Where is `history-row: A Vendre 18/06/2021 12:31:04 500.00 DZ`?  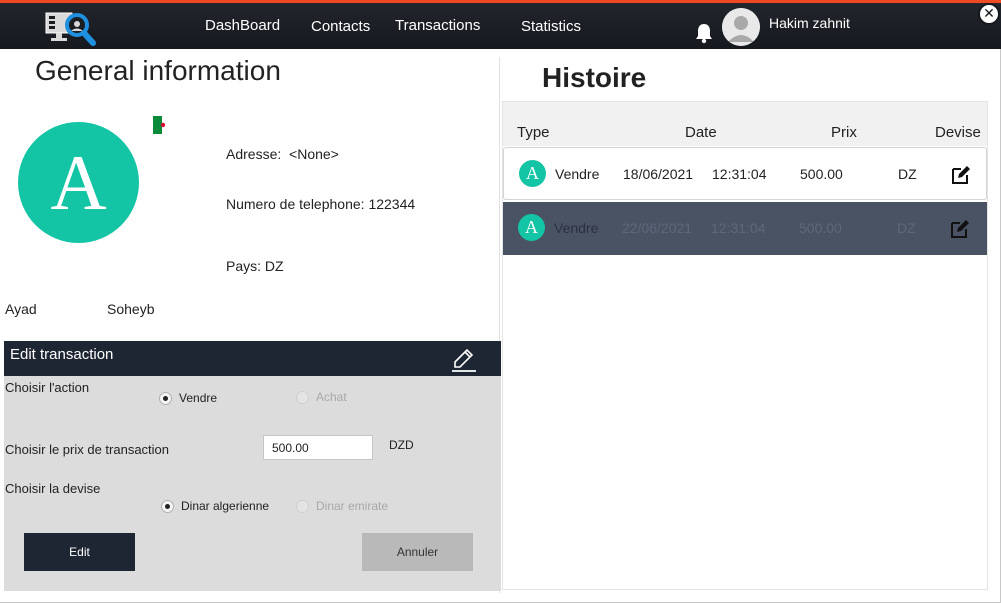
history-row: A Vendre 18/06/2021 12:31:04 500.00 DZ is located at coordinates (745, 173).